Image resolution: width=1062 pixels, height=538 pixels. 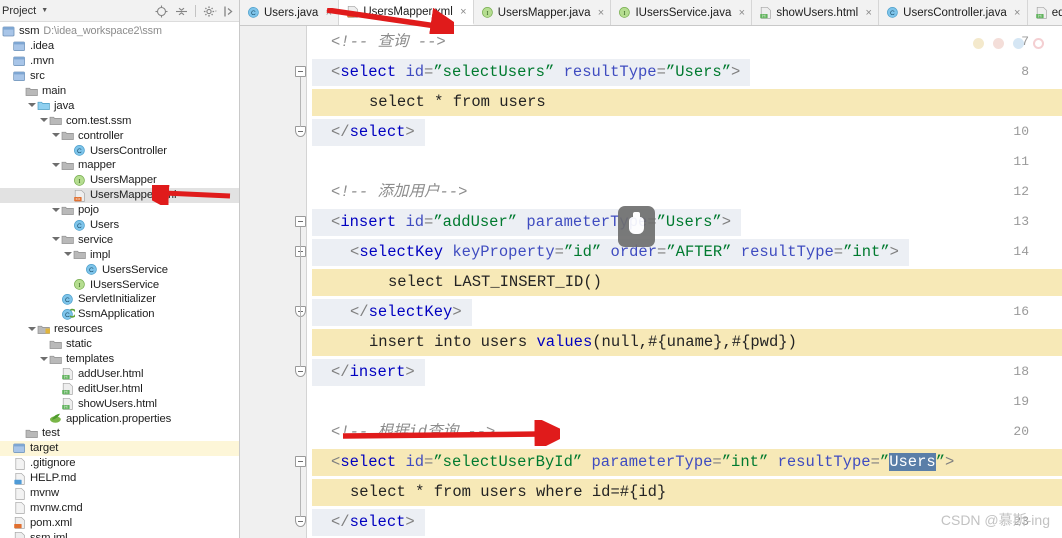 I want to click on editor-tab-showusers-html: HshowUsers.html ×, so click(x=816, y=12).